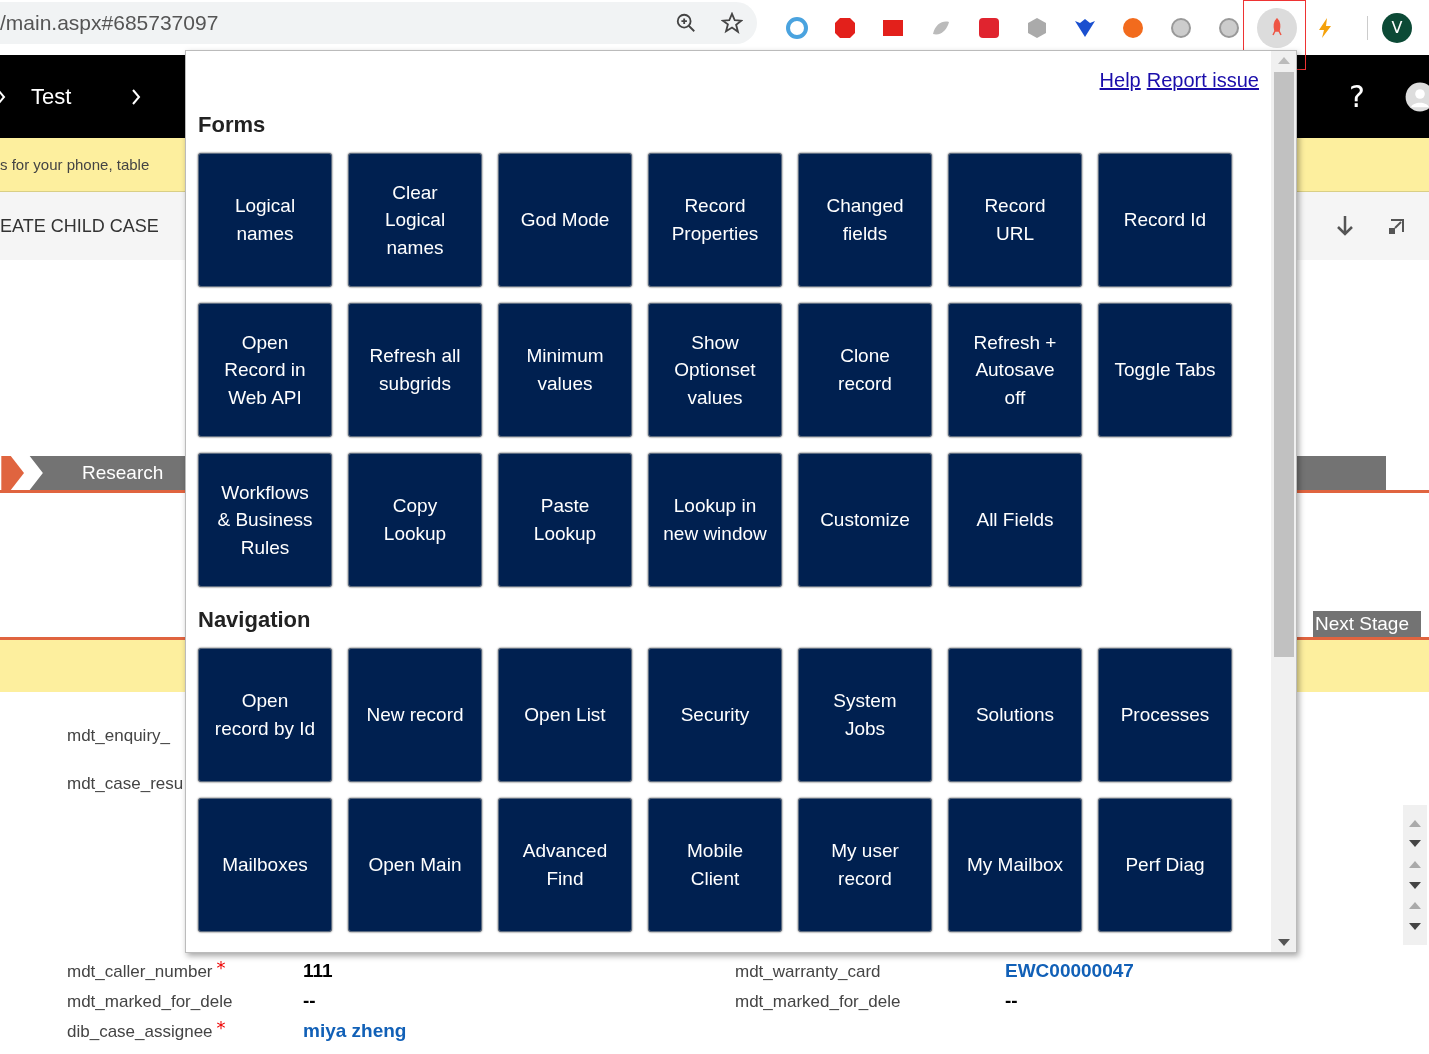 The height and width of the screenshot is (1054, 1429). Describe the element at coordinates (355, 1031) in the screenshot. I see `field-value-link: miya zheng` at that location.